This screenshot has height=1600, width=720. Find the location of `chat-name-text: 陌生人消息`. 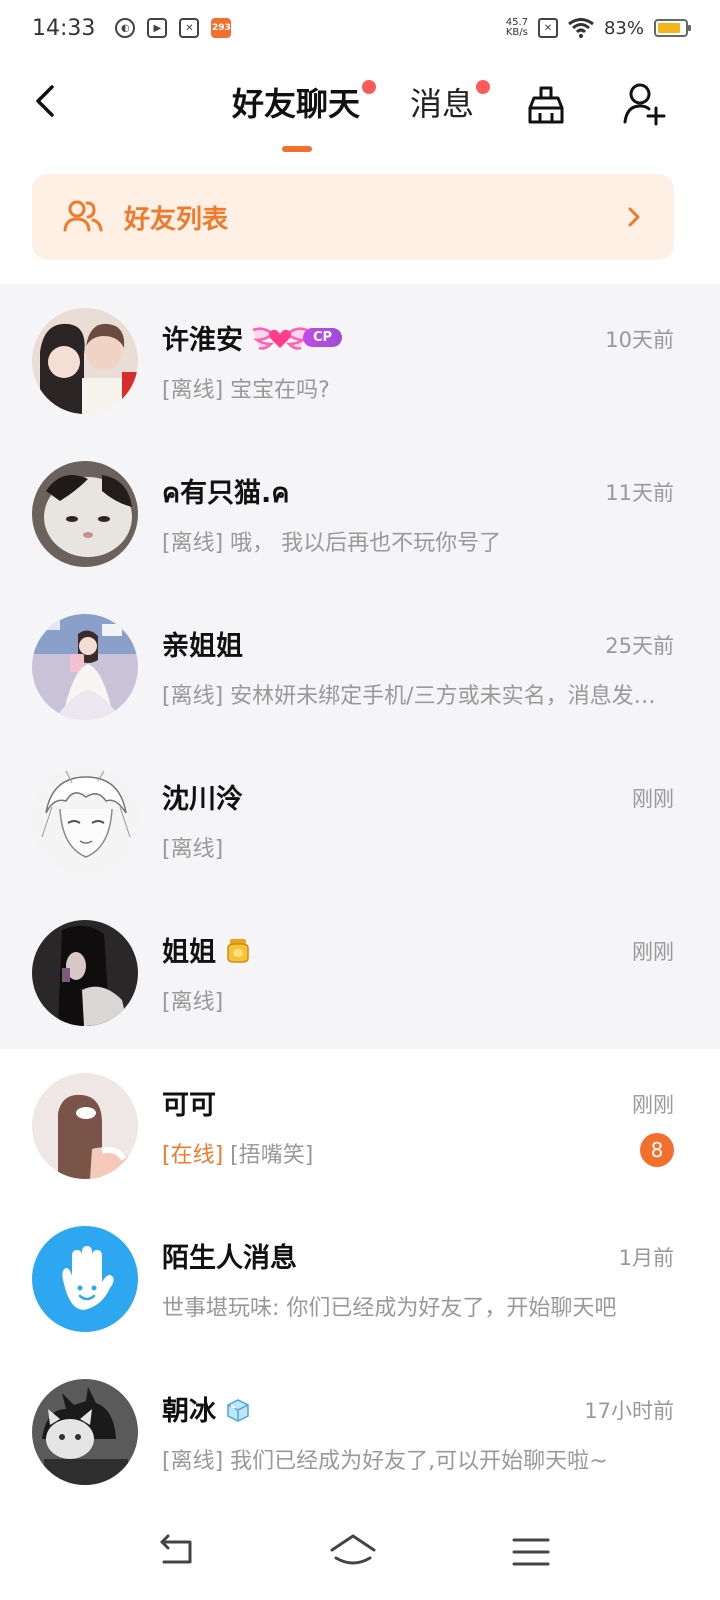

chat-name-text: 陌生人消息 is located at coordinates (229, 1258).